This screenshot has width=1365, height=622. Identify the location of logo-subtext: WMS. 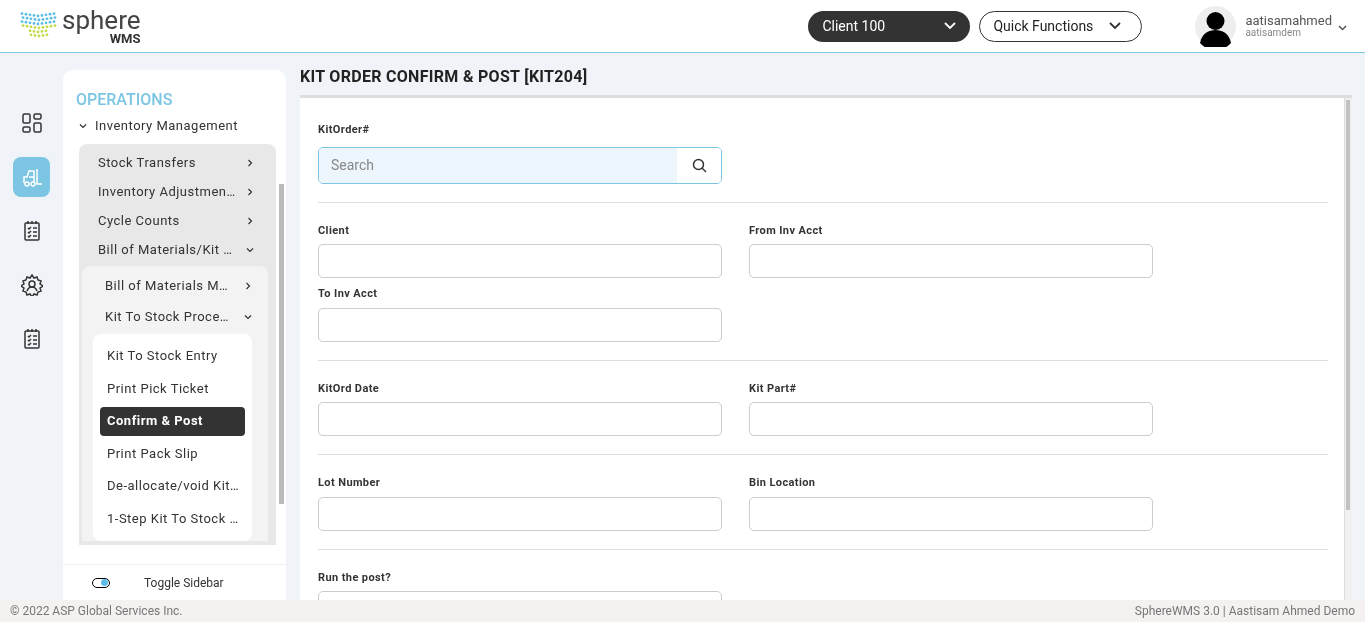
(125, 38).